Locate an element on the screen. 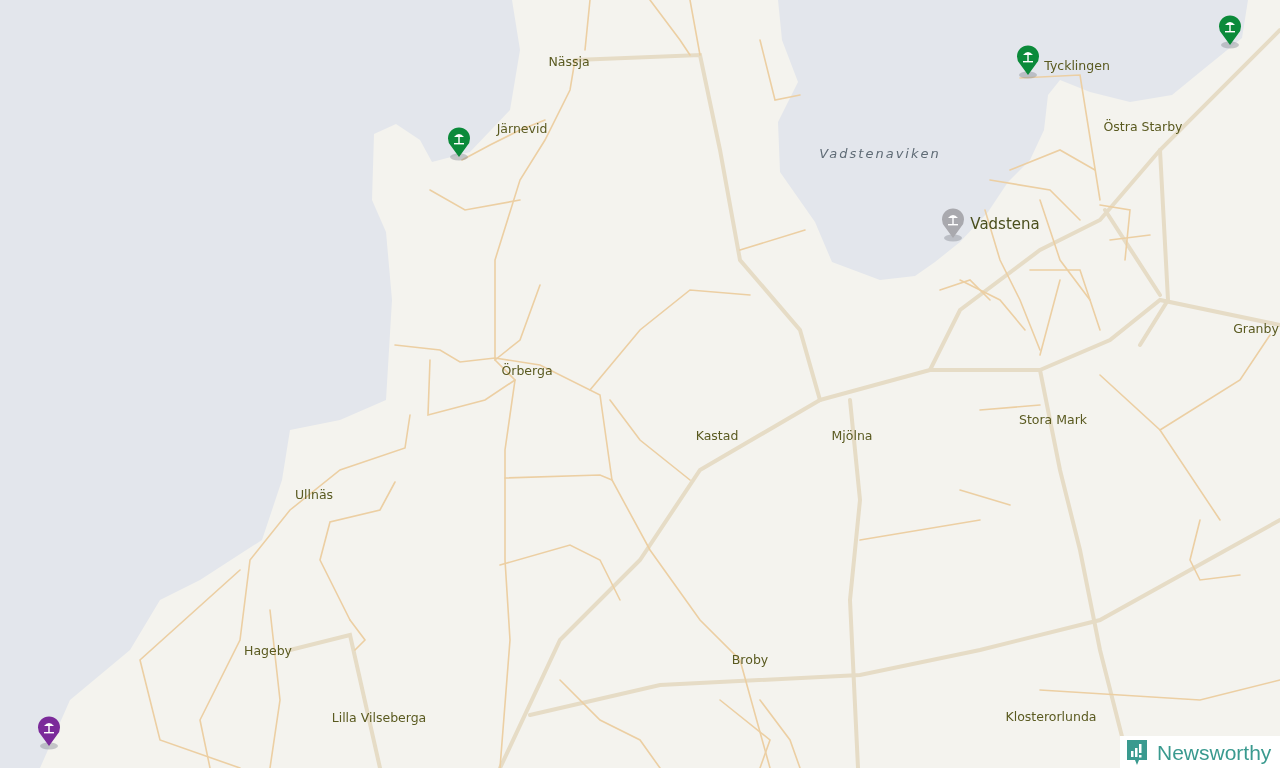 The height and width of the screenshot is (768, 1280). place-label: Lilla Vilseberga is located at coordinates (379, 717).